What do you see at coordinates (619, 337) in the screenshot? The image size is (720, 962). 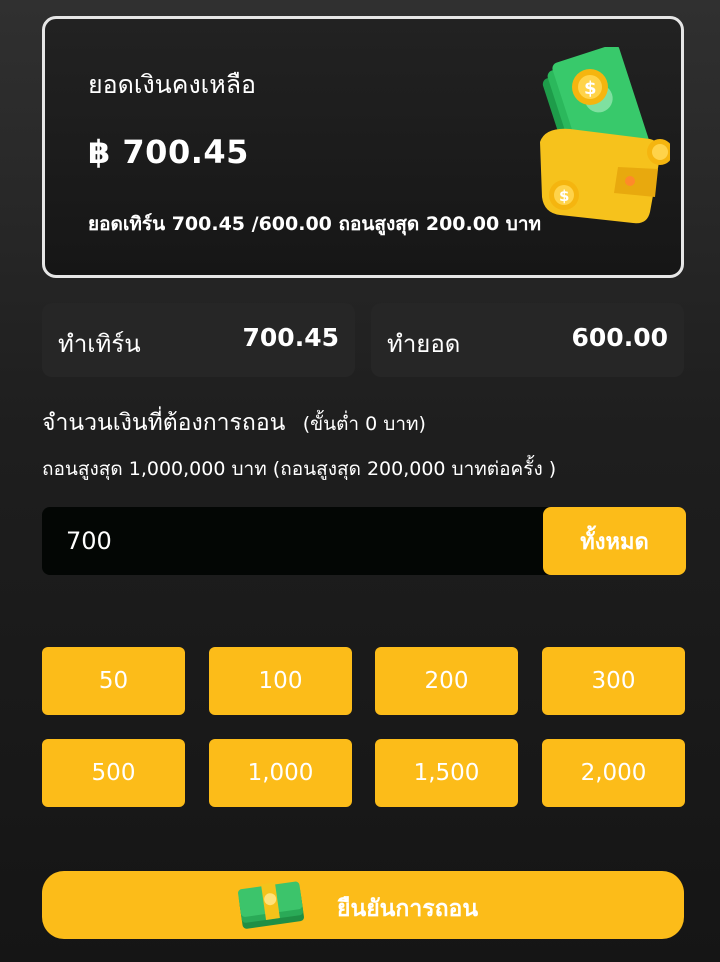 I see `volume-value: 600.00` at bounding box center [619, 337].